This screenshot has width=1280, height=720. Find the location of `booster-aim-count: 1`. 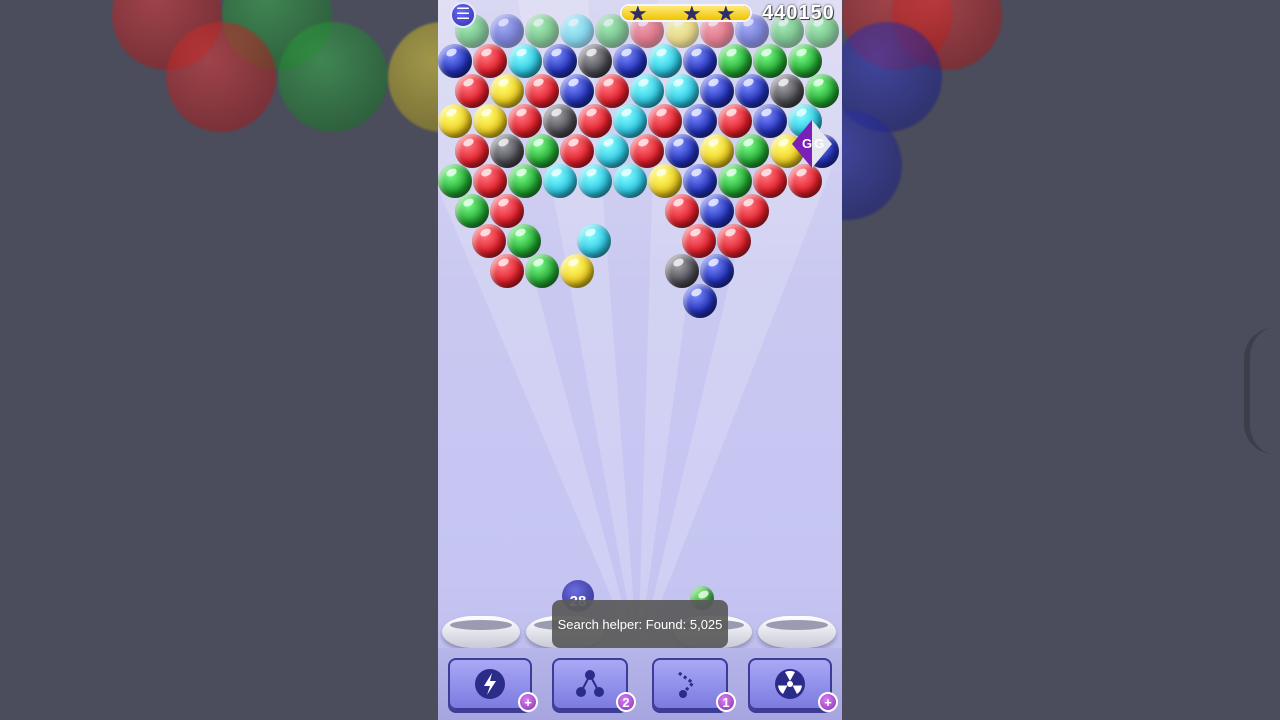

booster-aim-count: 1 is located at coordinates (726, 702).